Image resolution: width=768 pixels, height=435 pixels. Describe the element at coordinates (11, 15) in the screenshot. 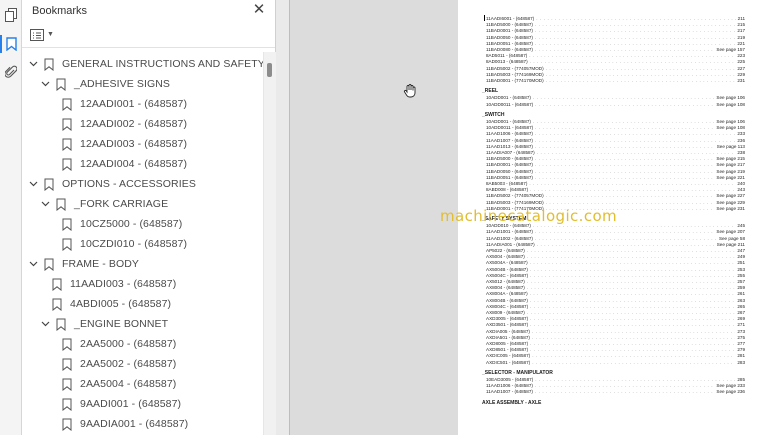

I see `page-thumbnails-icon` at that location.